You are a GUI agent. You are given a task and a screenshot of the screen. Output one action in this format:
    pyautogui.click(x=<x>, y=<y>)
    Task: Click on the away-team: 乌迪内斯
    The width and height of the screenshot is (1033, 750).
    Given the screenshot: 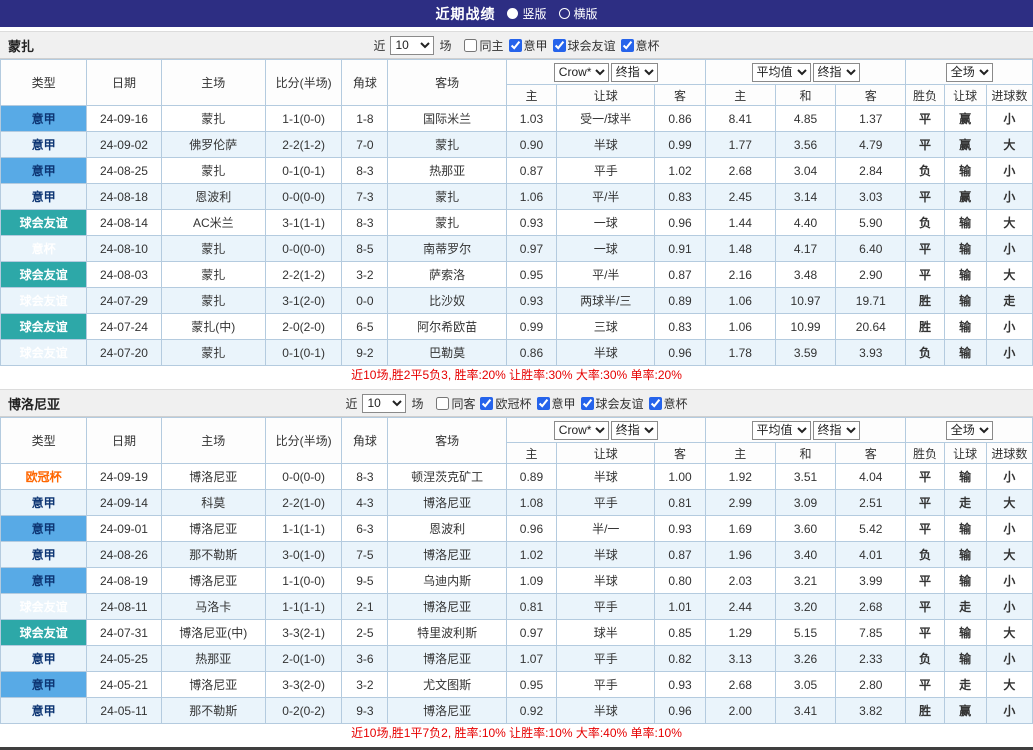 What is the action you would take?
    pyautogui.click(x=447, y=580)
    